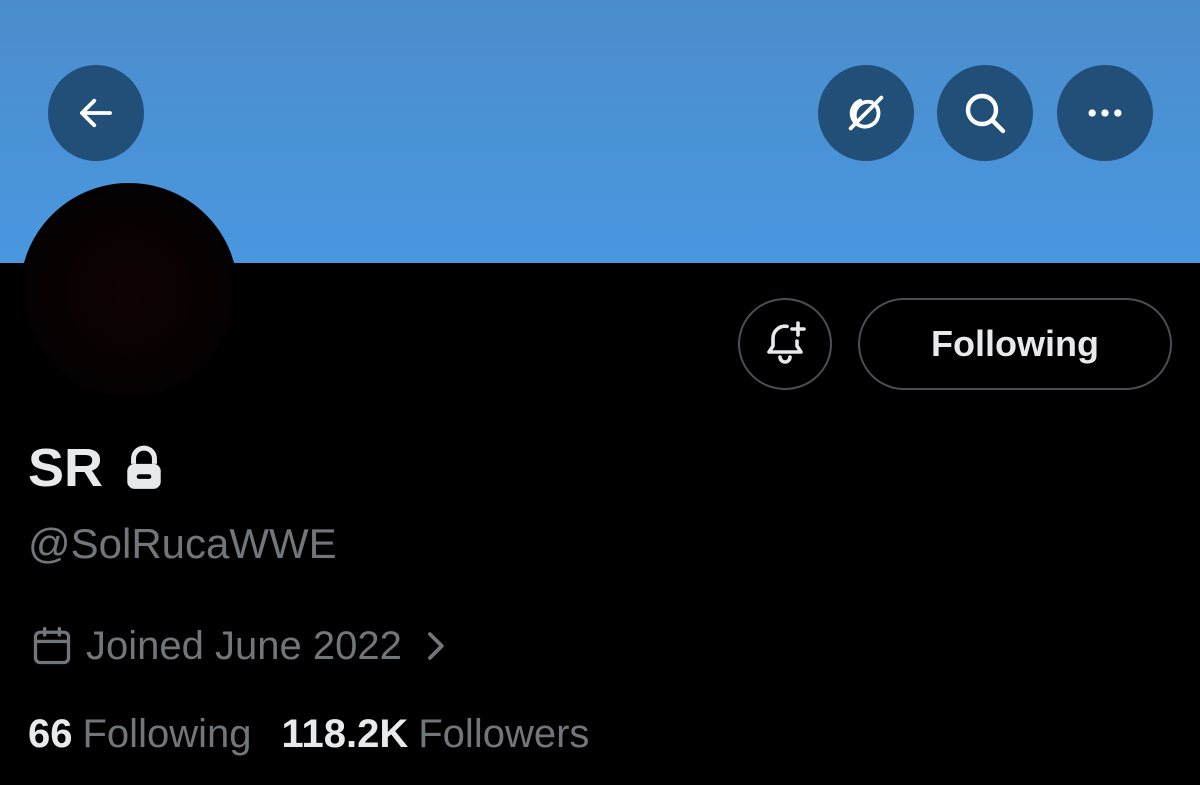  I want to click on notifications-button, so click(785, 344).